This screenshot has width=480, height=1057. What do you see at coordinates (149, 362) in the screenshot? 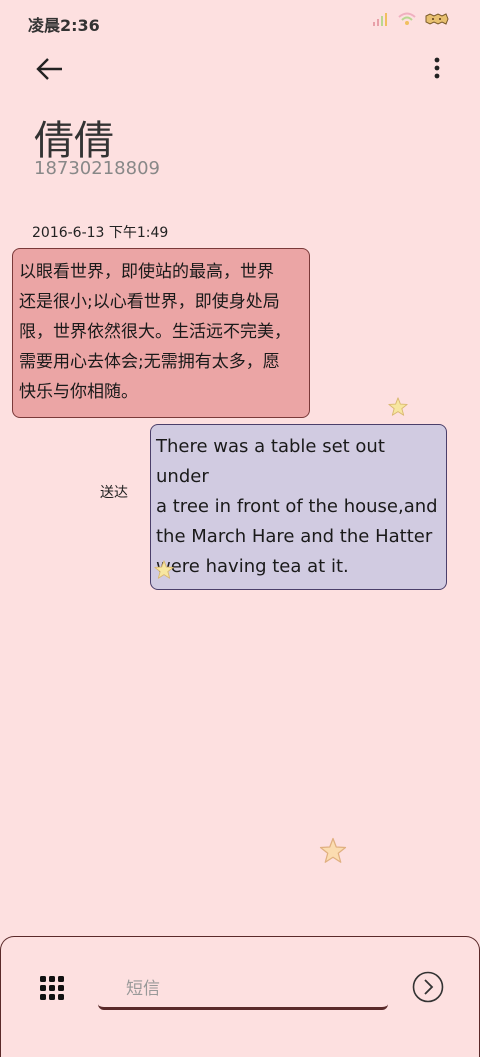
I see `message-line: 需要用心去体会;无需拥有太多，愿` at bounding box center [149, 362].